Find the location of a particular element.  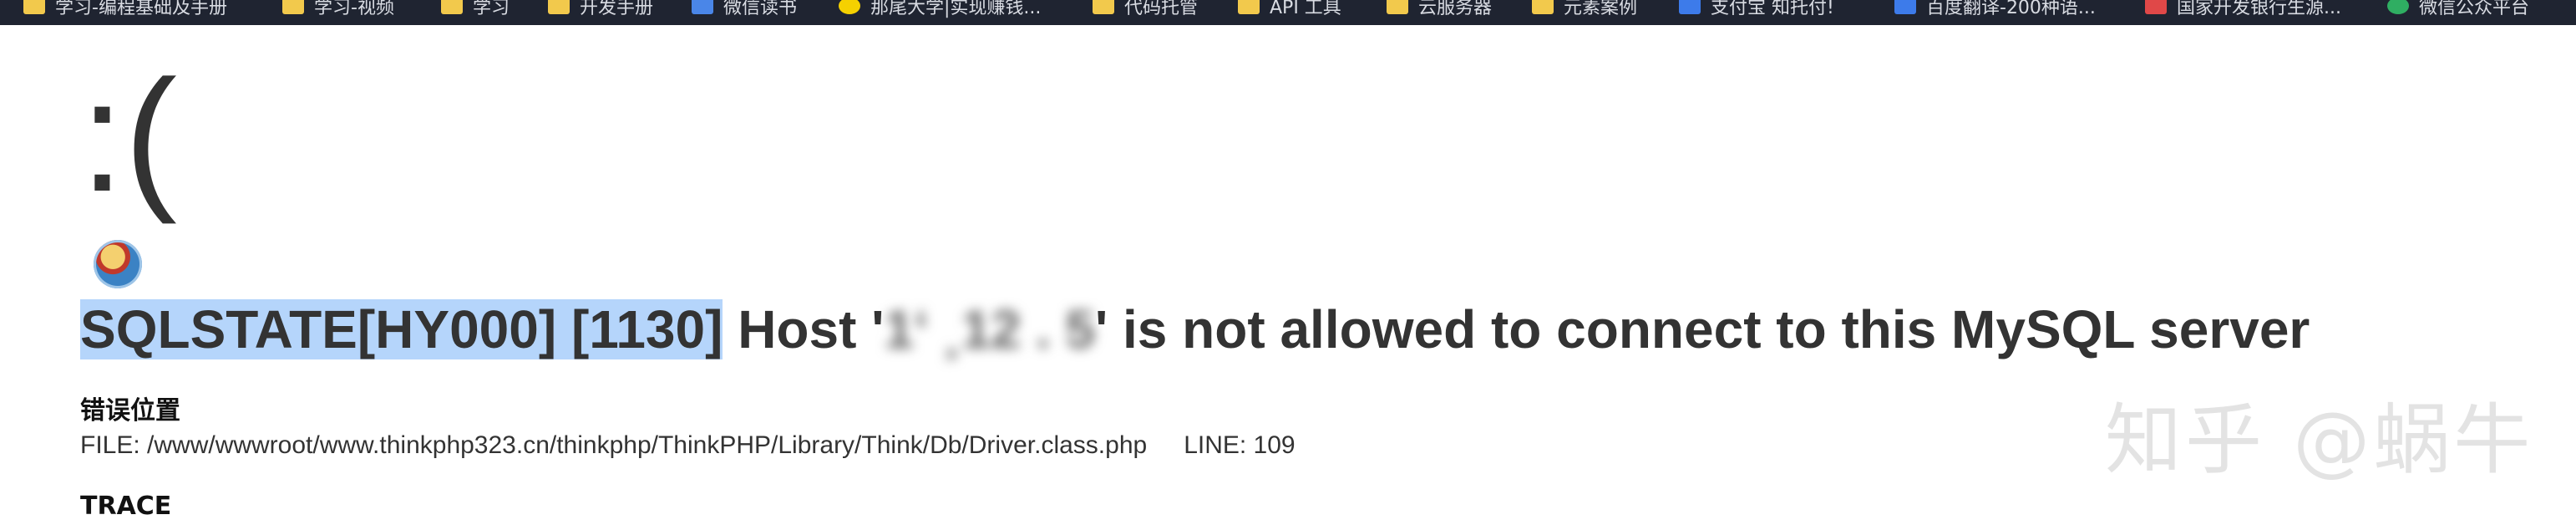

bookmark-label: 学习-视频 is located at coordinates (354, 9).